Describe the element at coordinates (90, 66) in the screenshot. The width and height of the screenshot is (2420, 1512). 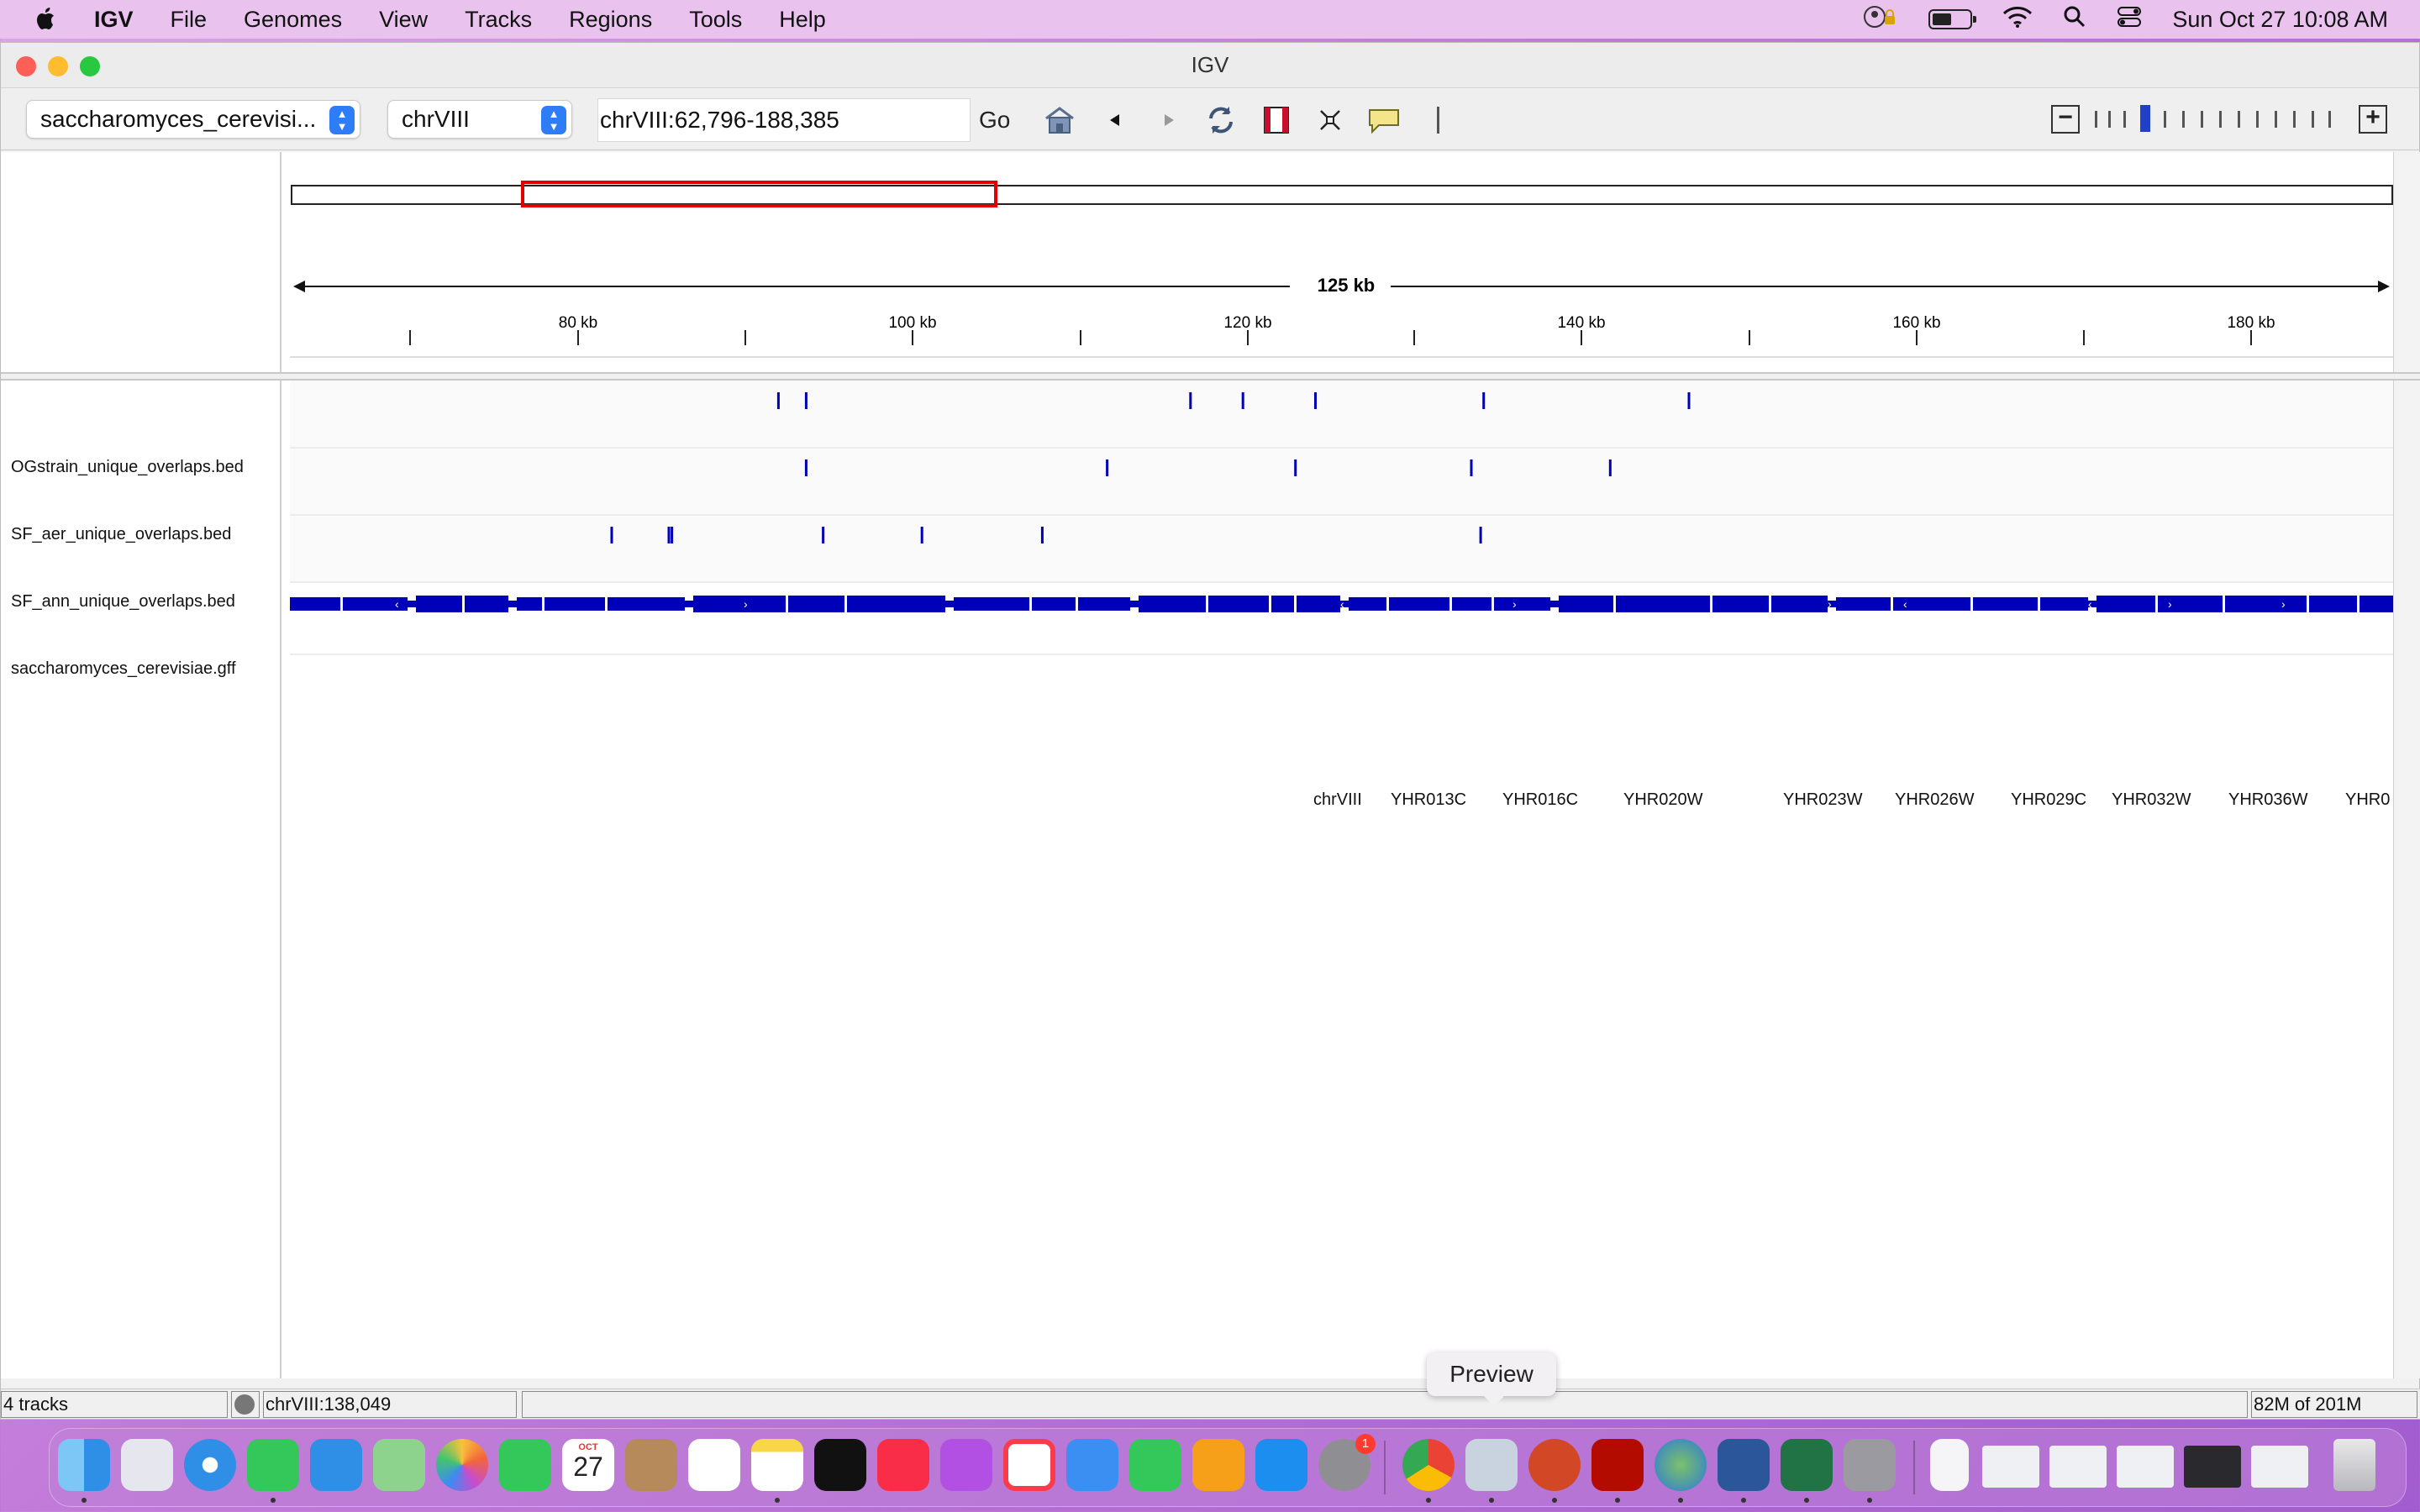
I see `zoom-window-button` at that location.